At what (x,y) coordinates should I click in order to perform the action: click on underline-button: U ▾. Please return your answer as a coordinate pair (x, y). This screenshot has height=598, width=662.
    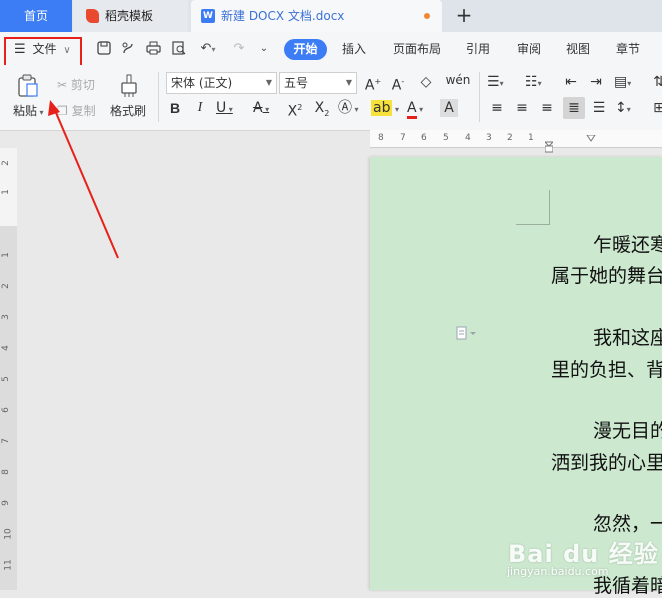
    Looking at the image, I should click on (229, 108).